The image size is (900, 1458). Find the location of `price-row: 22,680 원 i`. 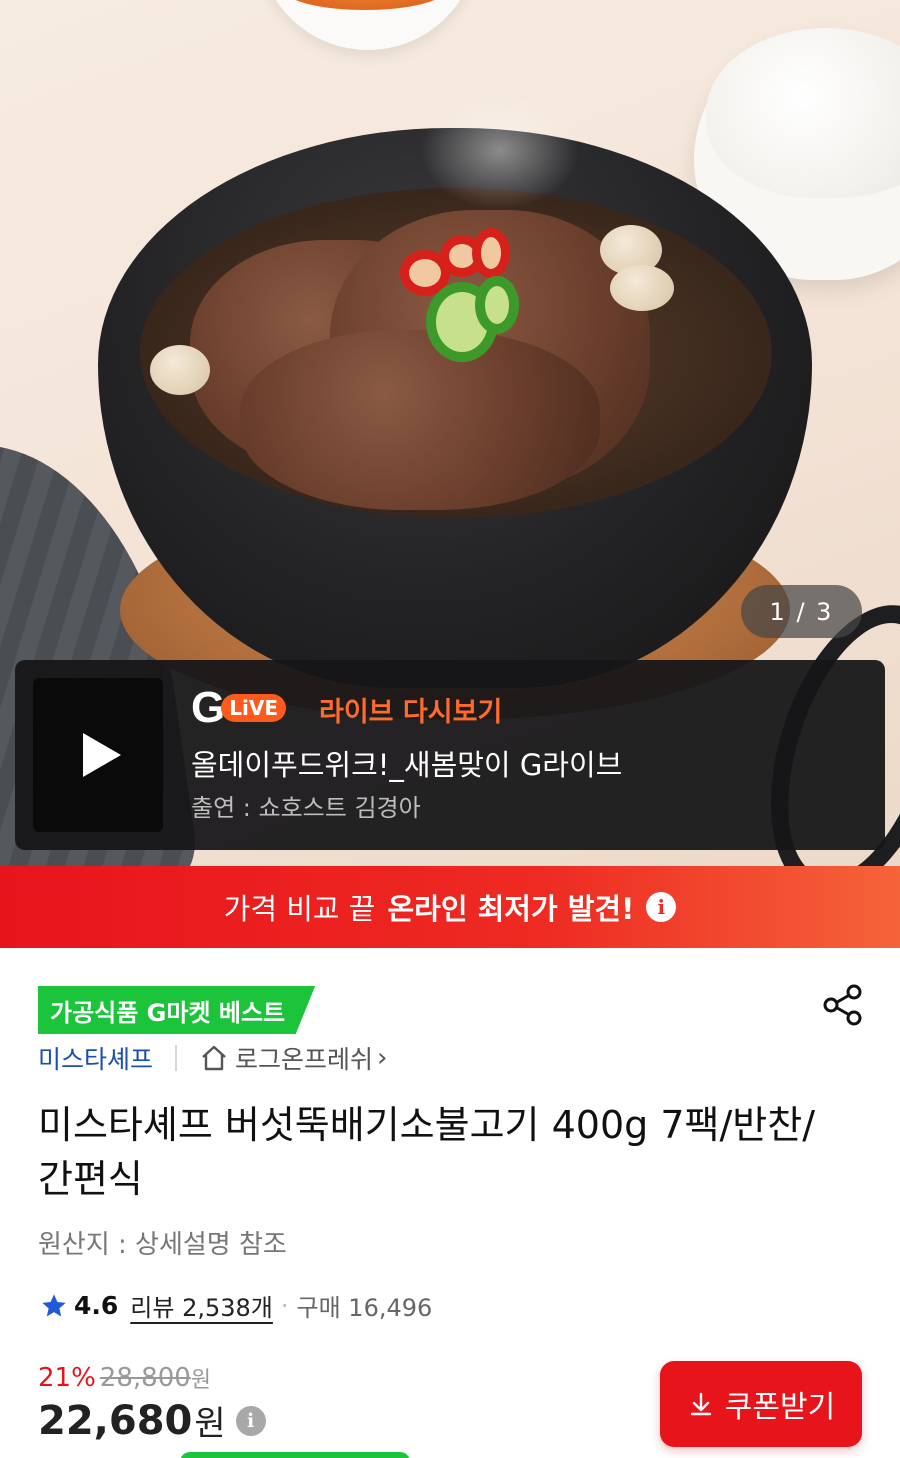

price-row: 22,680 원 i is located at coordinates (152, 1420).